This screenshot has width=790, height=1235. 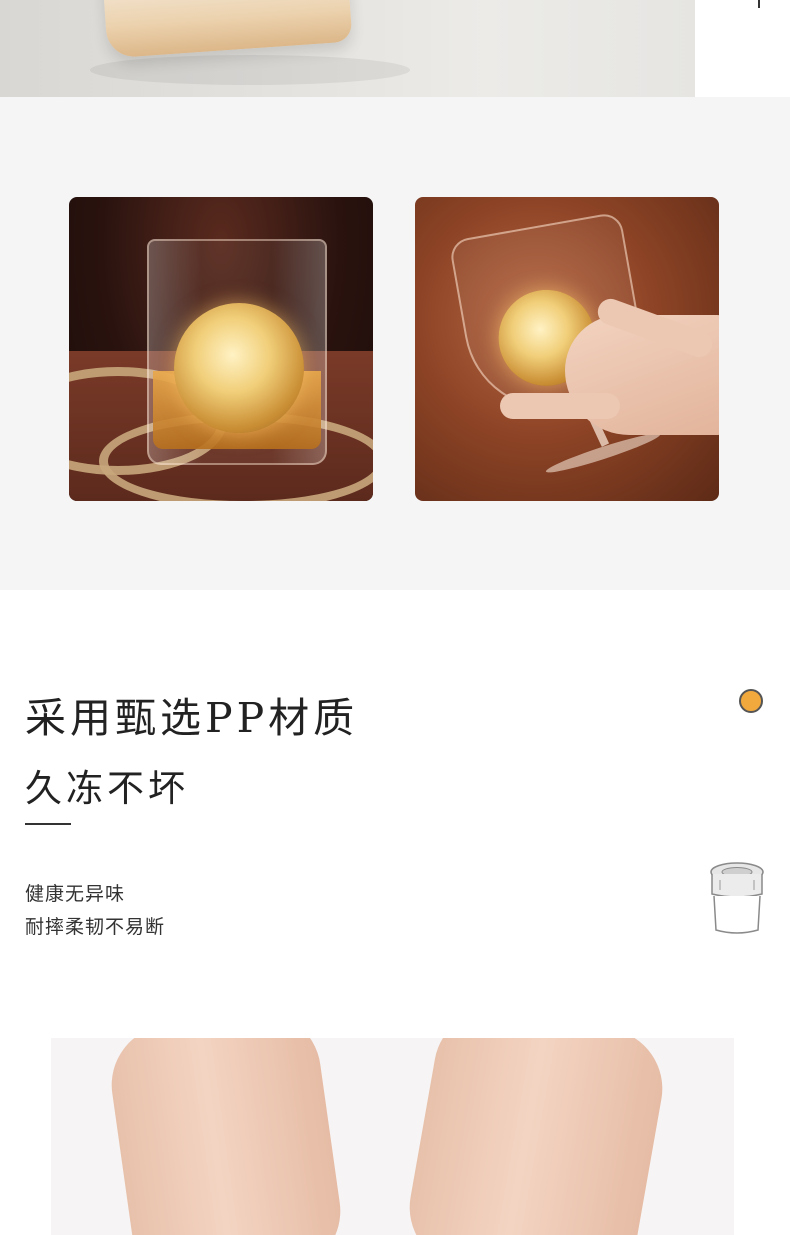 I want to click on whiskey-tumbler-photo, so click(x=221, y=349).